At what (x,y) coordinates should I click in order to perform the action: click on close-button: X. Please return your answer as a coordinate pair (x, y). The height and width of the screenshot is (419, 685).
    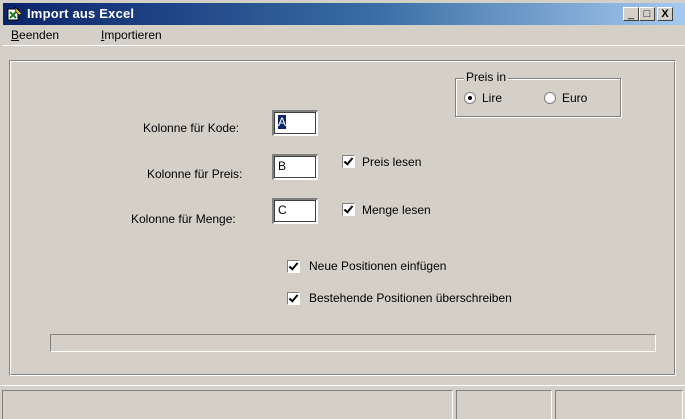
    Looking at the image, I should click on (665, 14).